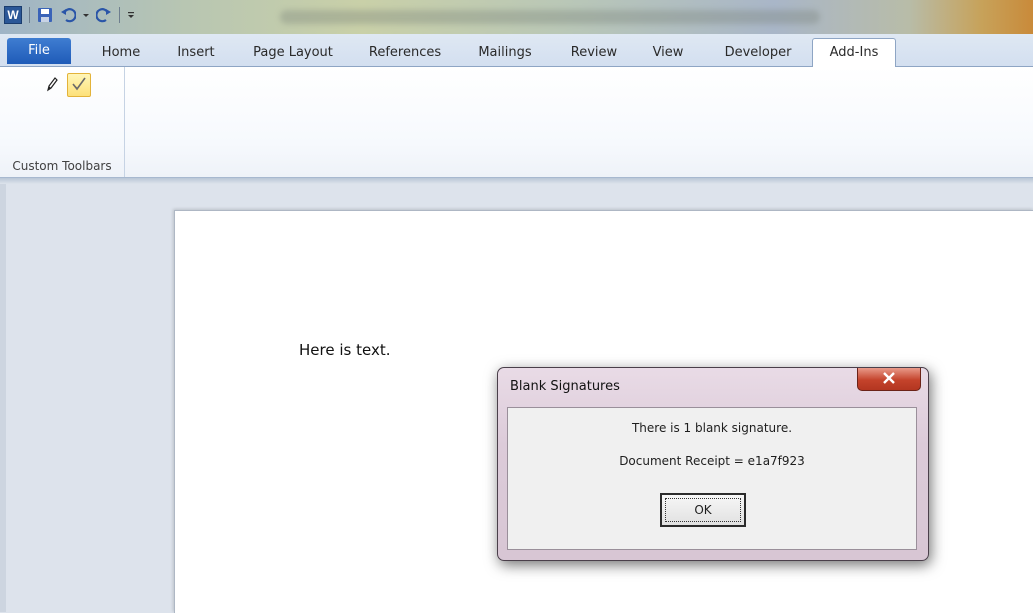 This screenshot has width=1033, height=613. Describe the element at coordinates (344, 350) in the screenshot. I see `document-text: Here is text.` at that location.